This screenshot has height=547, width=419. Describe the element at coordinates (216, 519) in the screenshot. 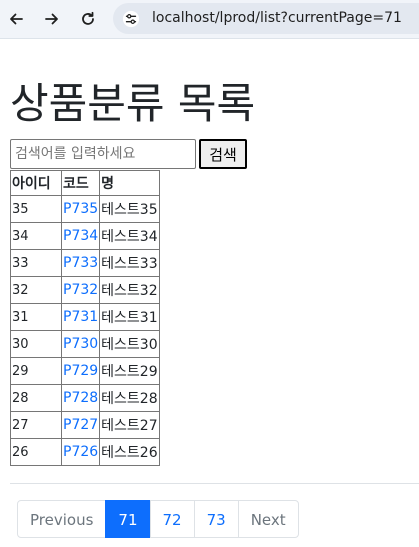

I see `pagination-page-73: 73` at that location.